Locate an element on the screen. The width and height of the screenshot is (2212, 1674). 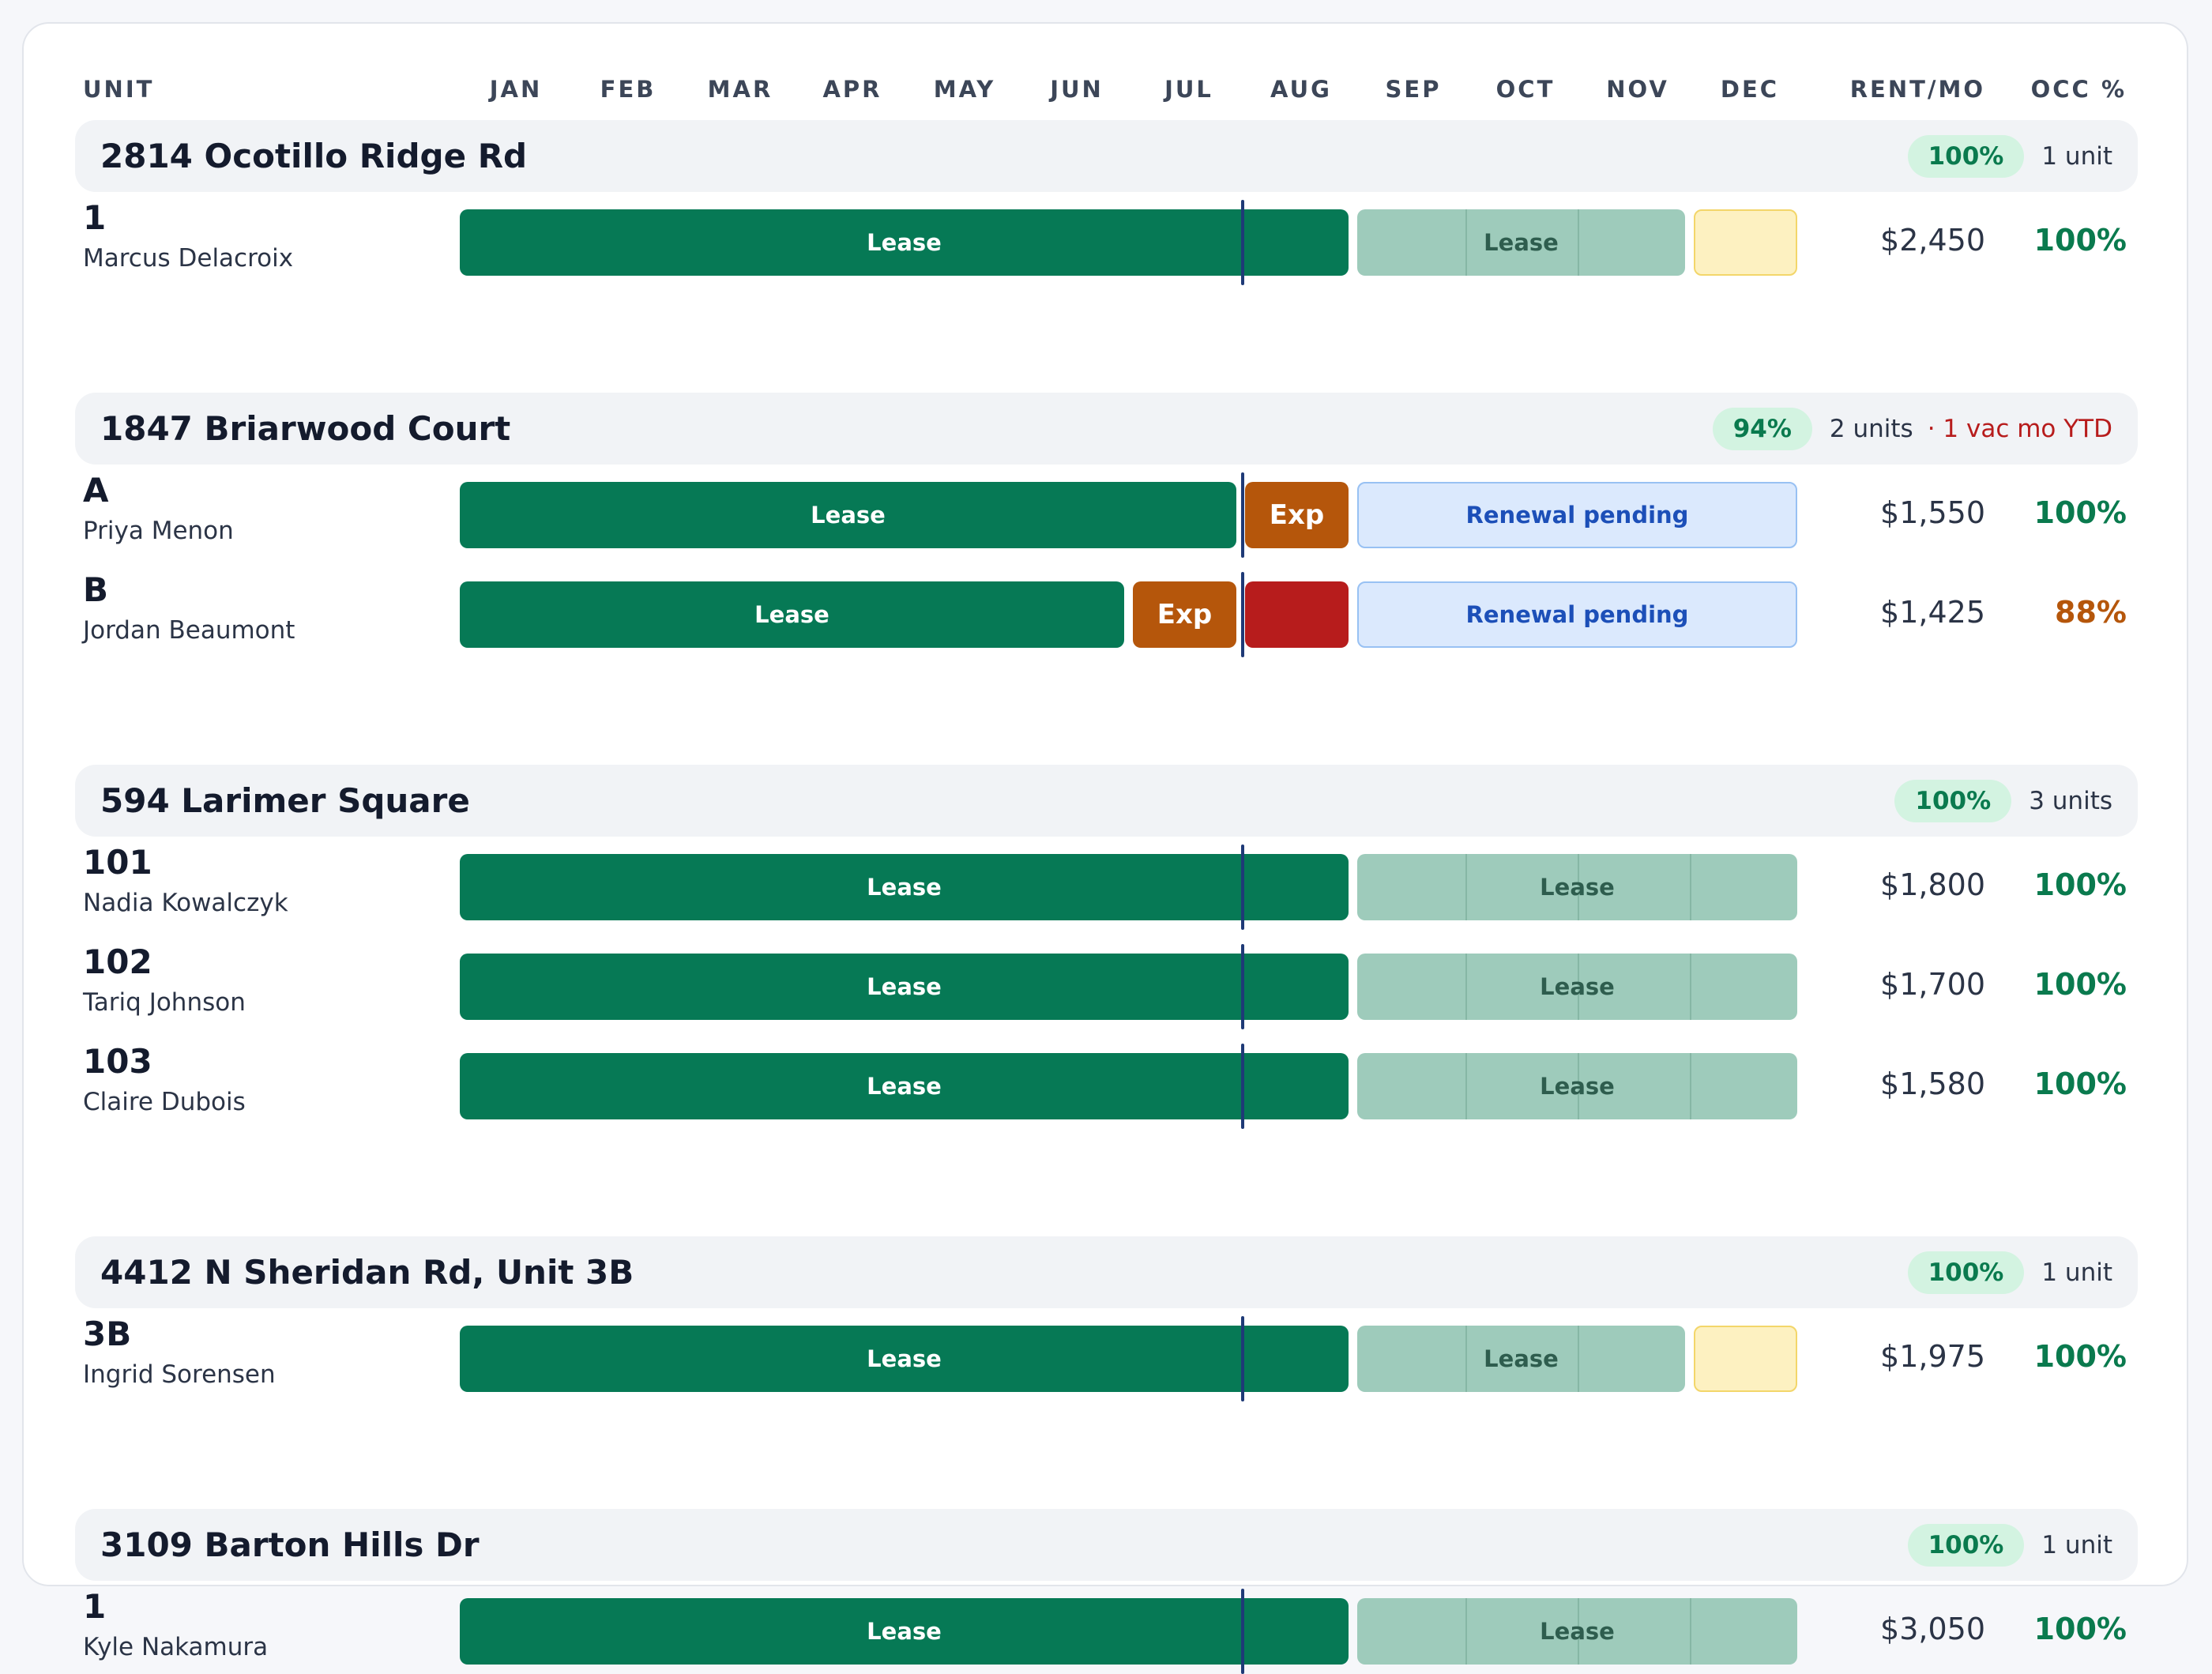
monthly-rent: $1,580 is located at coordinates (1933, 1083).